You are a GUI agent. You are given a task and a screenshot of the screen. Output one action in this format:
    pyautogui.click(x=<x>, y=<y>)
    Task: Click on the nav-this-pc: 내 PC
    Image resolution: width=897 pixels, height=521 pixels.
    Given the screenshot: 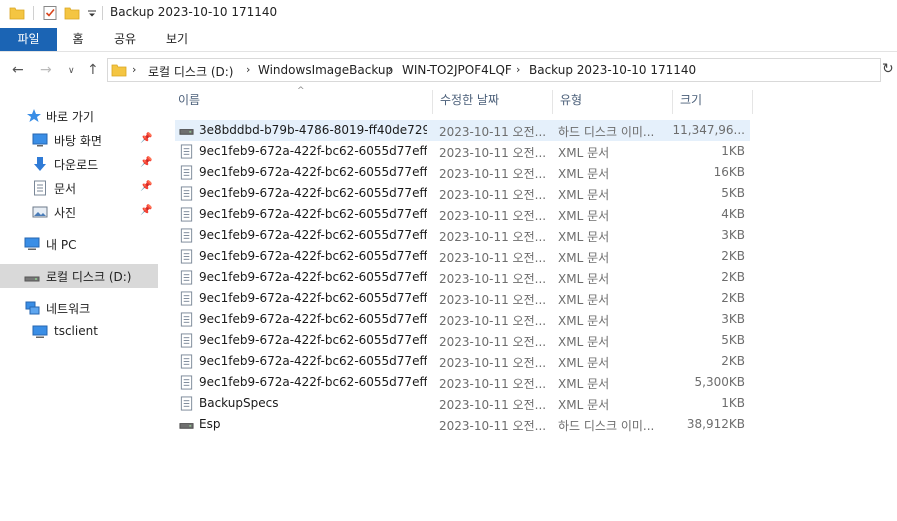 What is the action you would take?
    pyautogui.click(x=79, y=244)
    